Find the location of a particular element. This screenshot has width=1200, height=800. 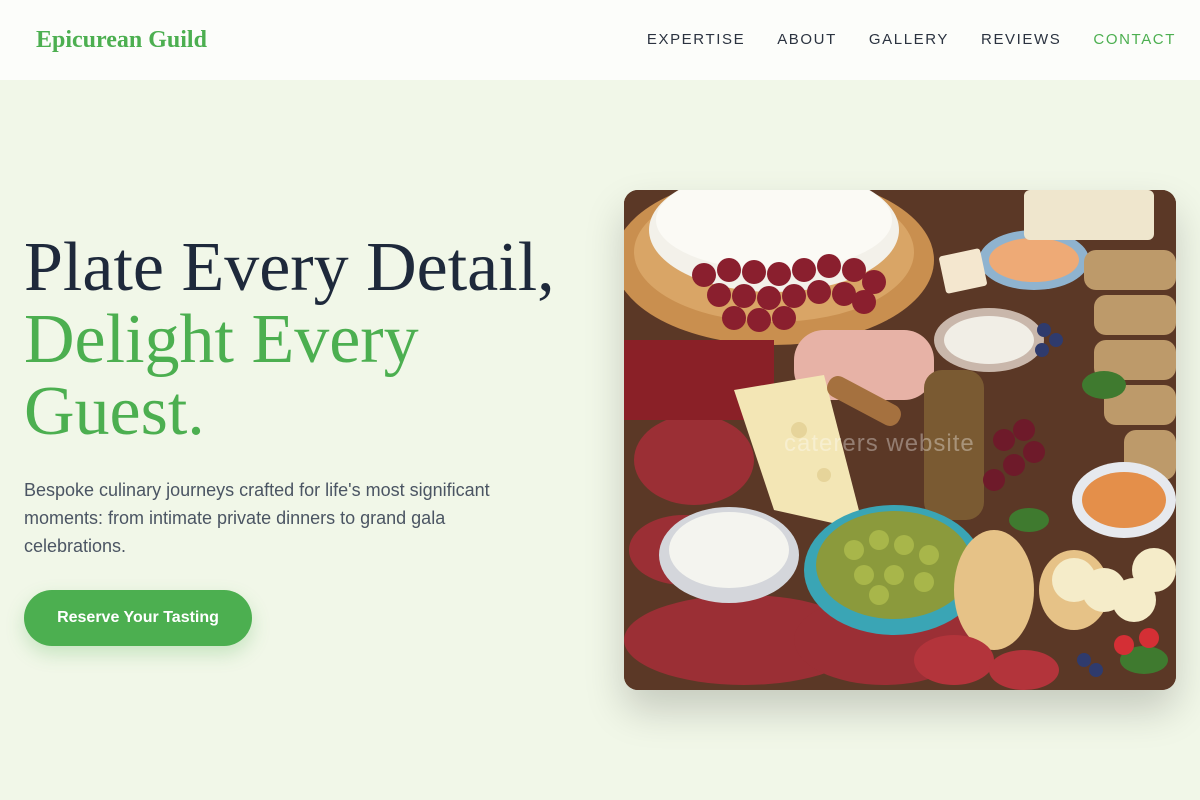

headline-line-1: Plate Every Detail, is located at coordinates (289, 267).